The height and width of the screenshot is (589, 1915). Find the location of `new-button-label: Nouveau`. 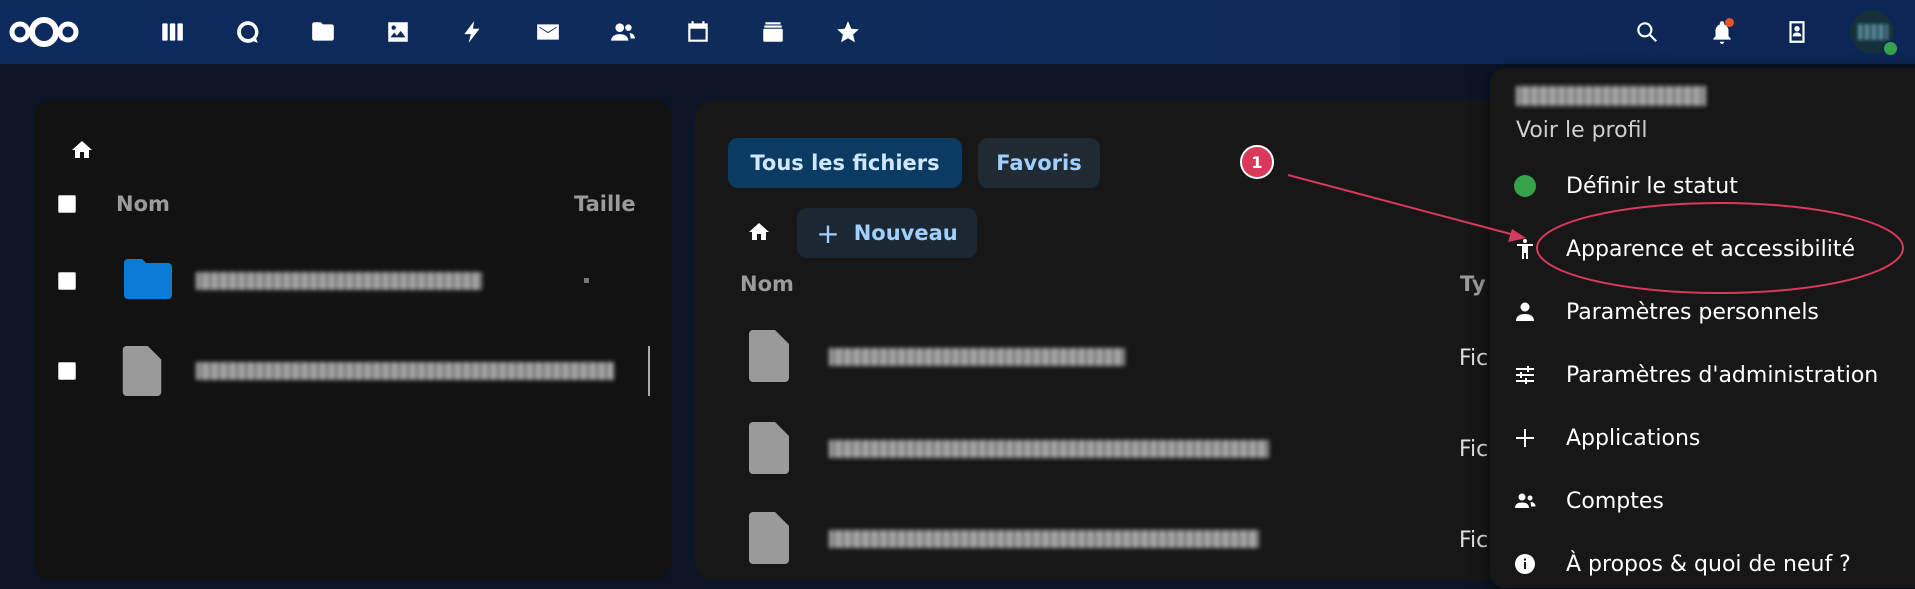

new-button-label: Nouveau is located at coordinates (905, 233).